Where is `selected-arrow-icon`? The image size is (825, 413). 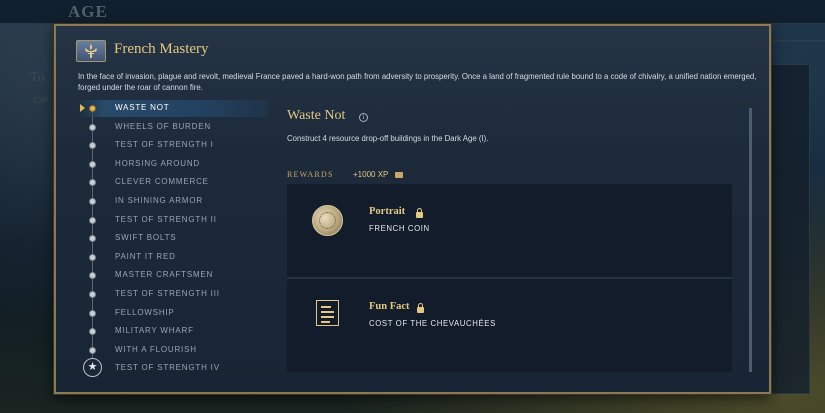
selected-arrow-icon is located at coordinates (82, 108).